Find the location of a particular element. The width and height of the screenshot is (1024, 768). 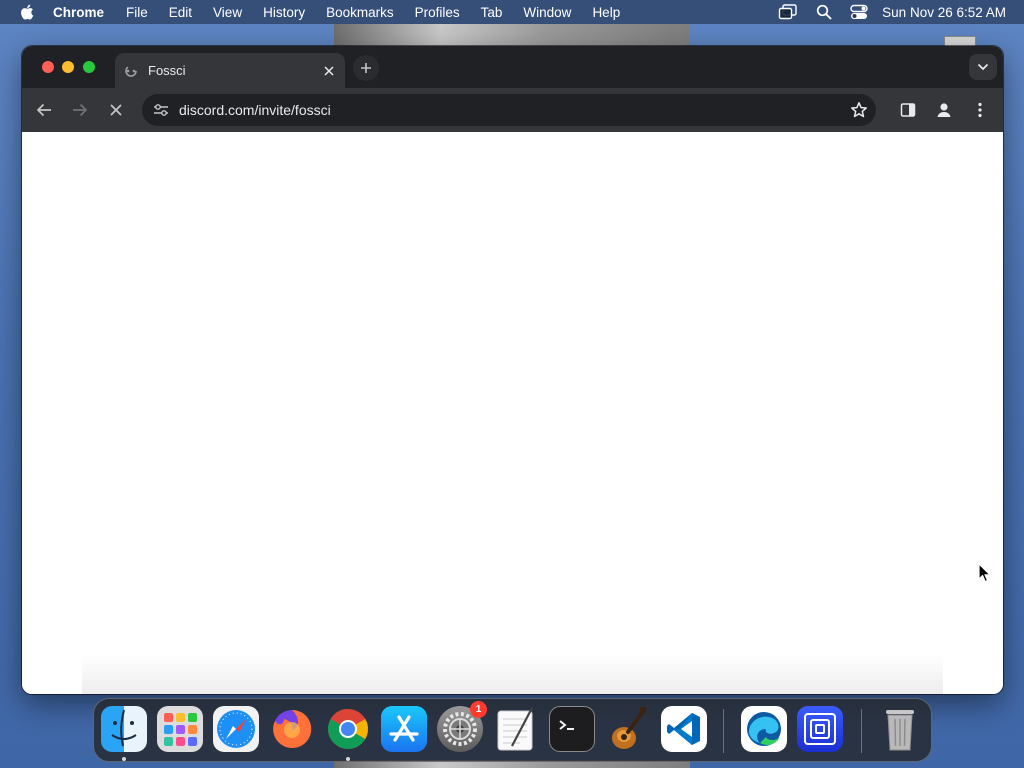

stop-loading-button is located at coordinates (116, 110).